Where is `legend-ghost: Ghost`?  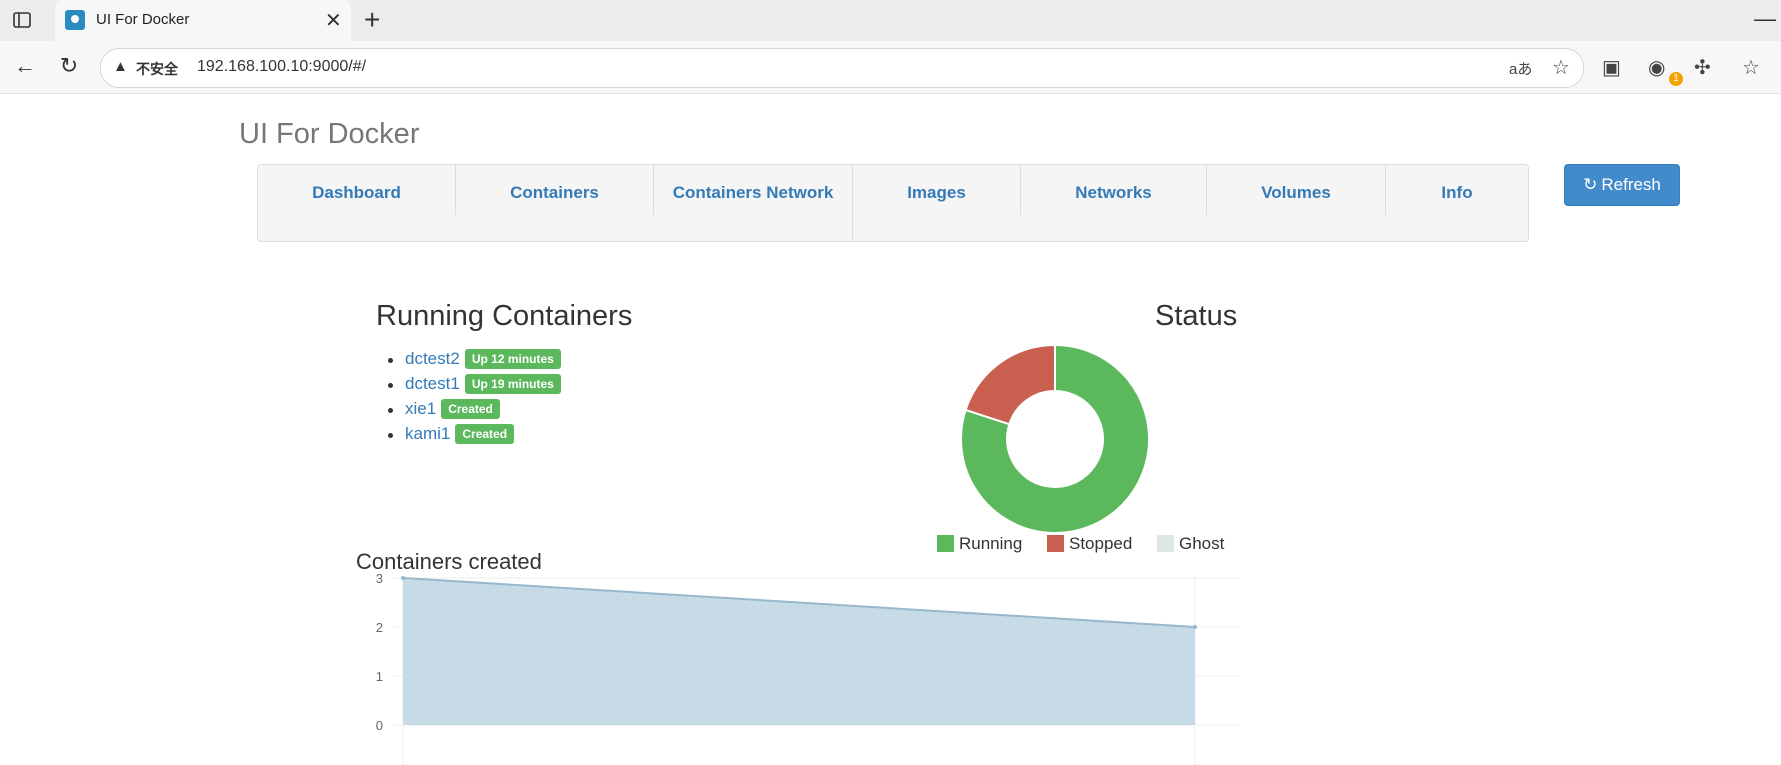 legend-ghost: Ghost is located at coordinates (1190, 544).